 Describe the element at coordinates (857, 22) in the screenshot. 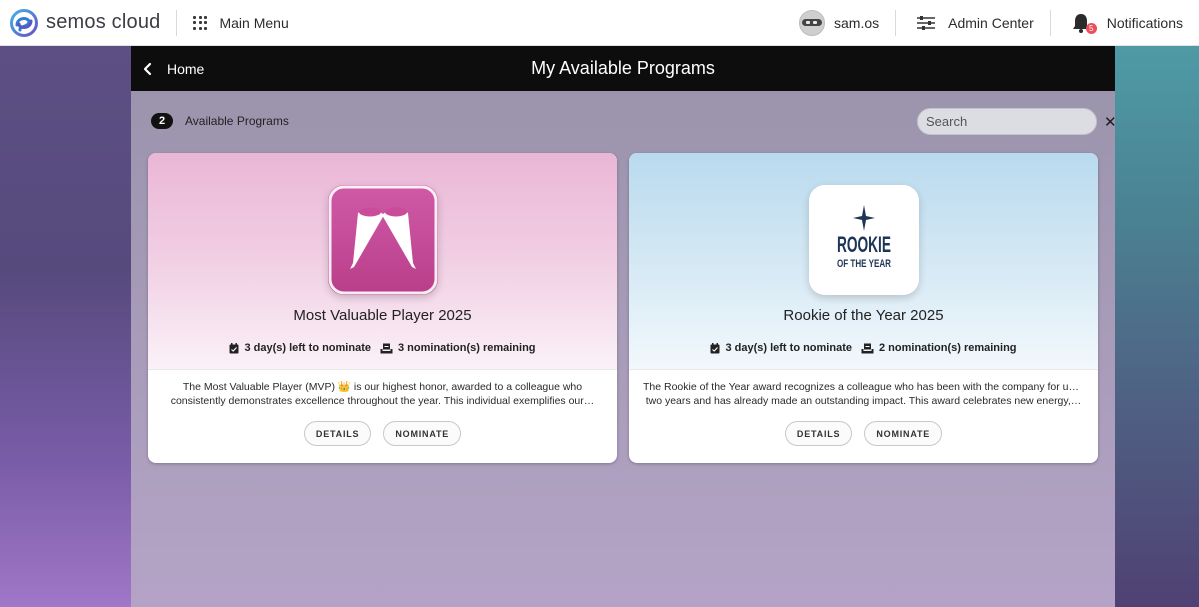

I see `user-name: sam.os` at that location.